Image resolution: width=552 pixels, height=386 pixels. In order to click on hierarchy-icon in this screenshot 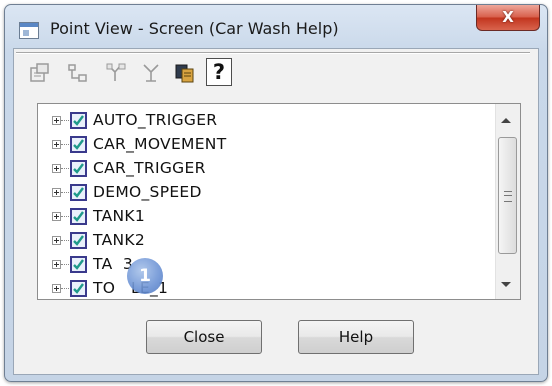, I will do `click(151, 73)`.